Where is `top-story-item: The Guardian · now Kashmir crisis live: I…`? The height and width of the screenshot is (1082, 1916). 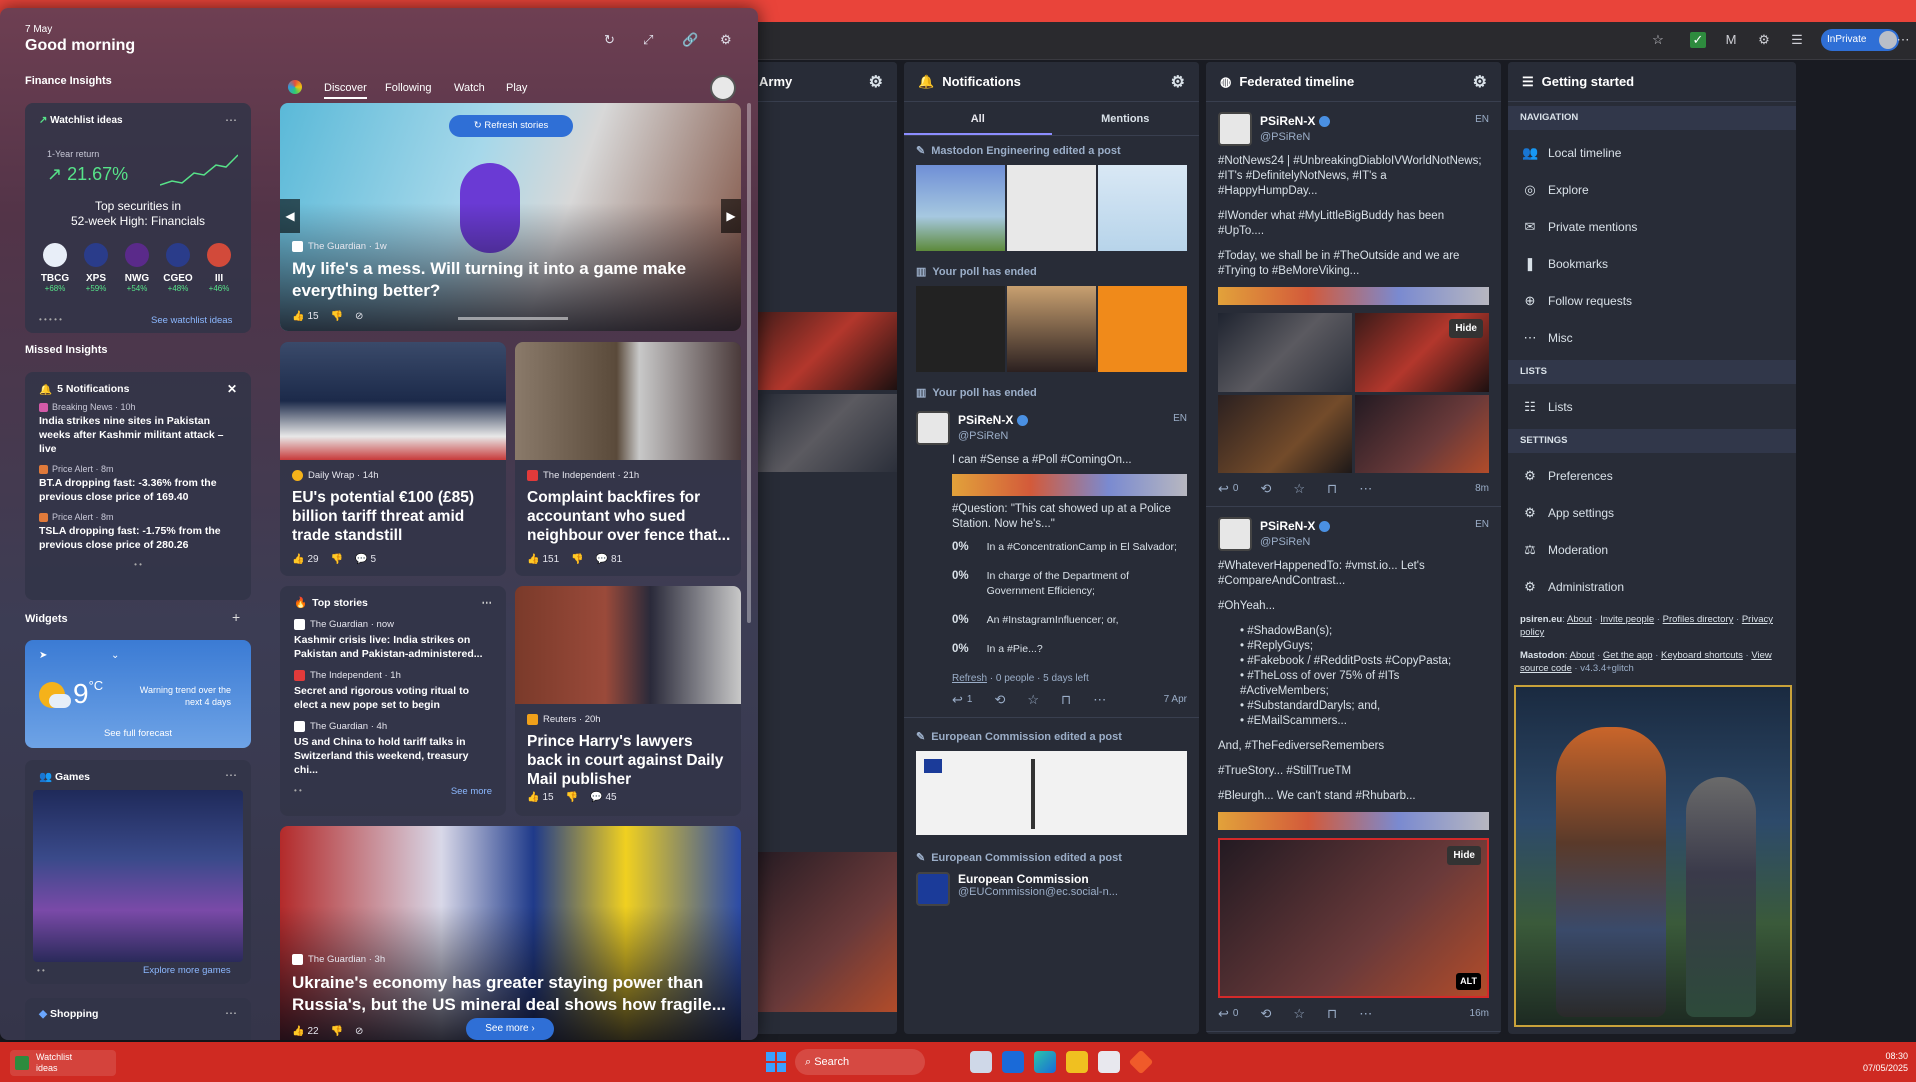
top-story-item: The Guardian · now Kashmir crisis live: I… is located at coordinates (393, 640).